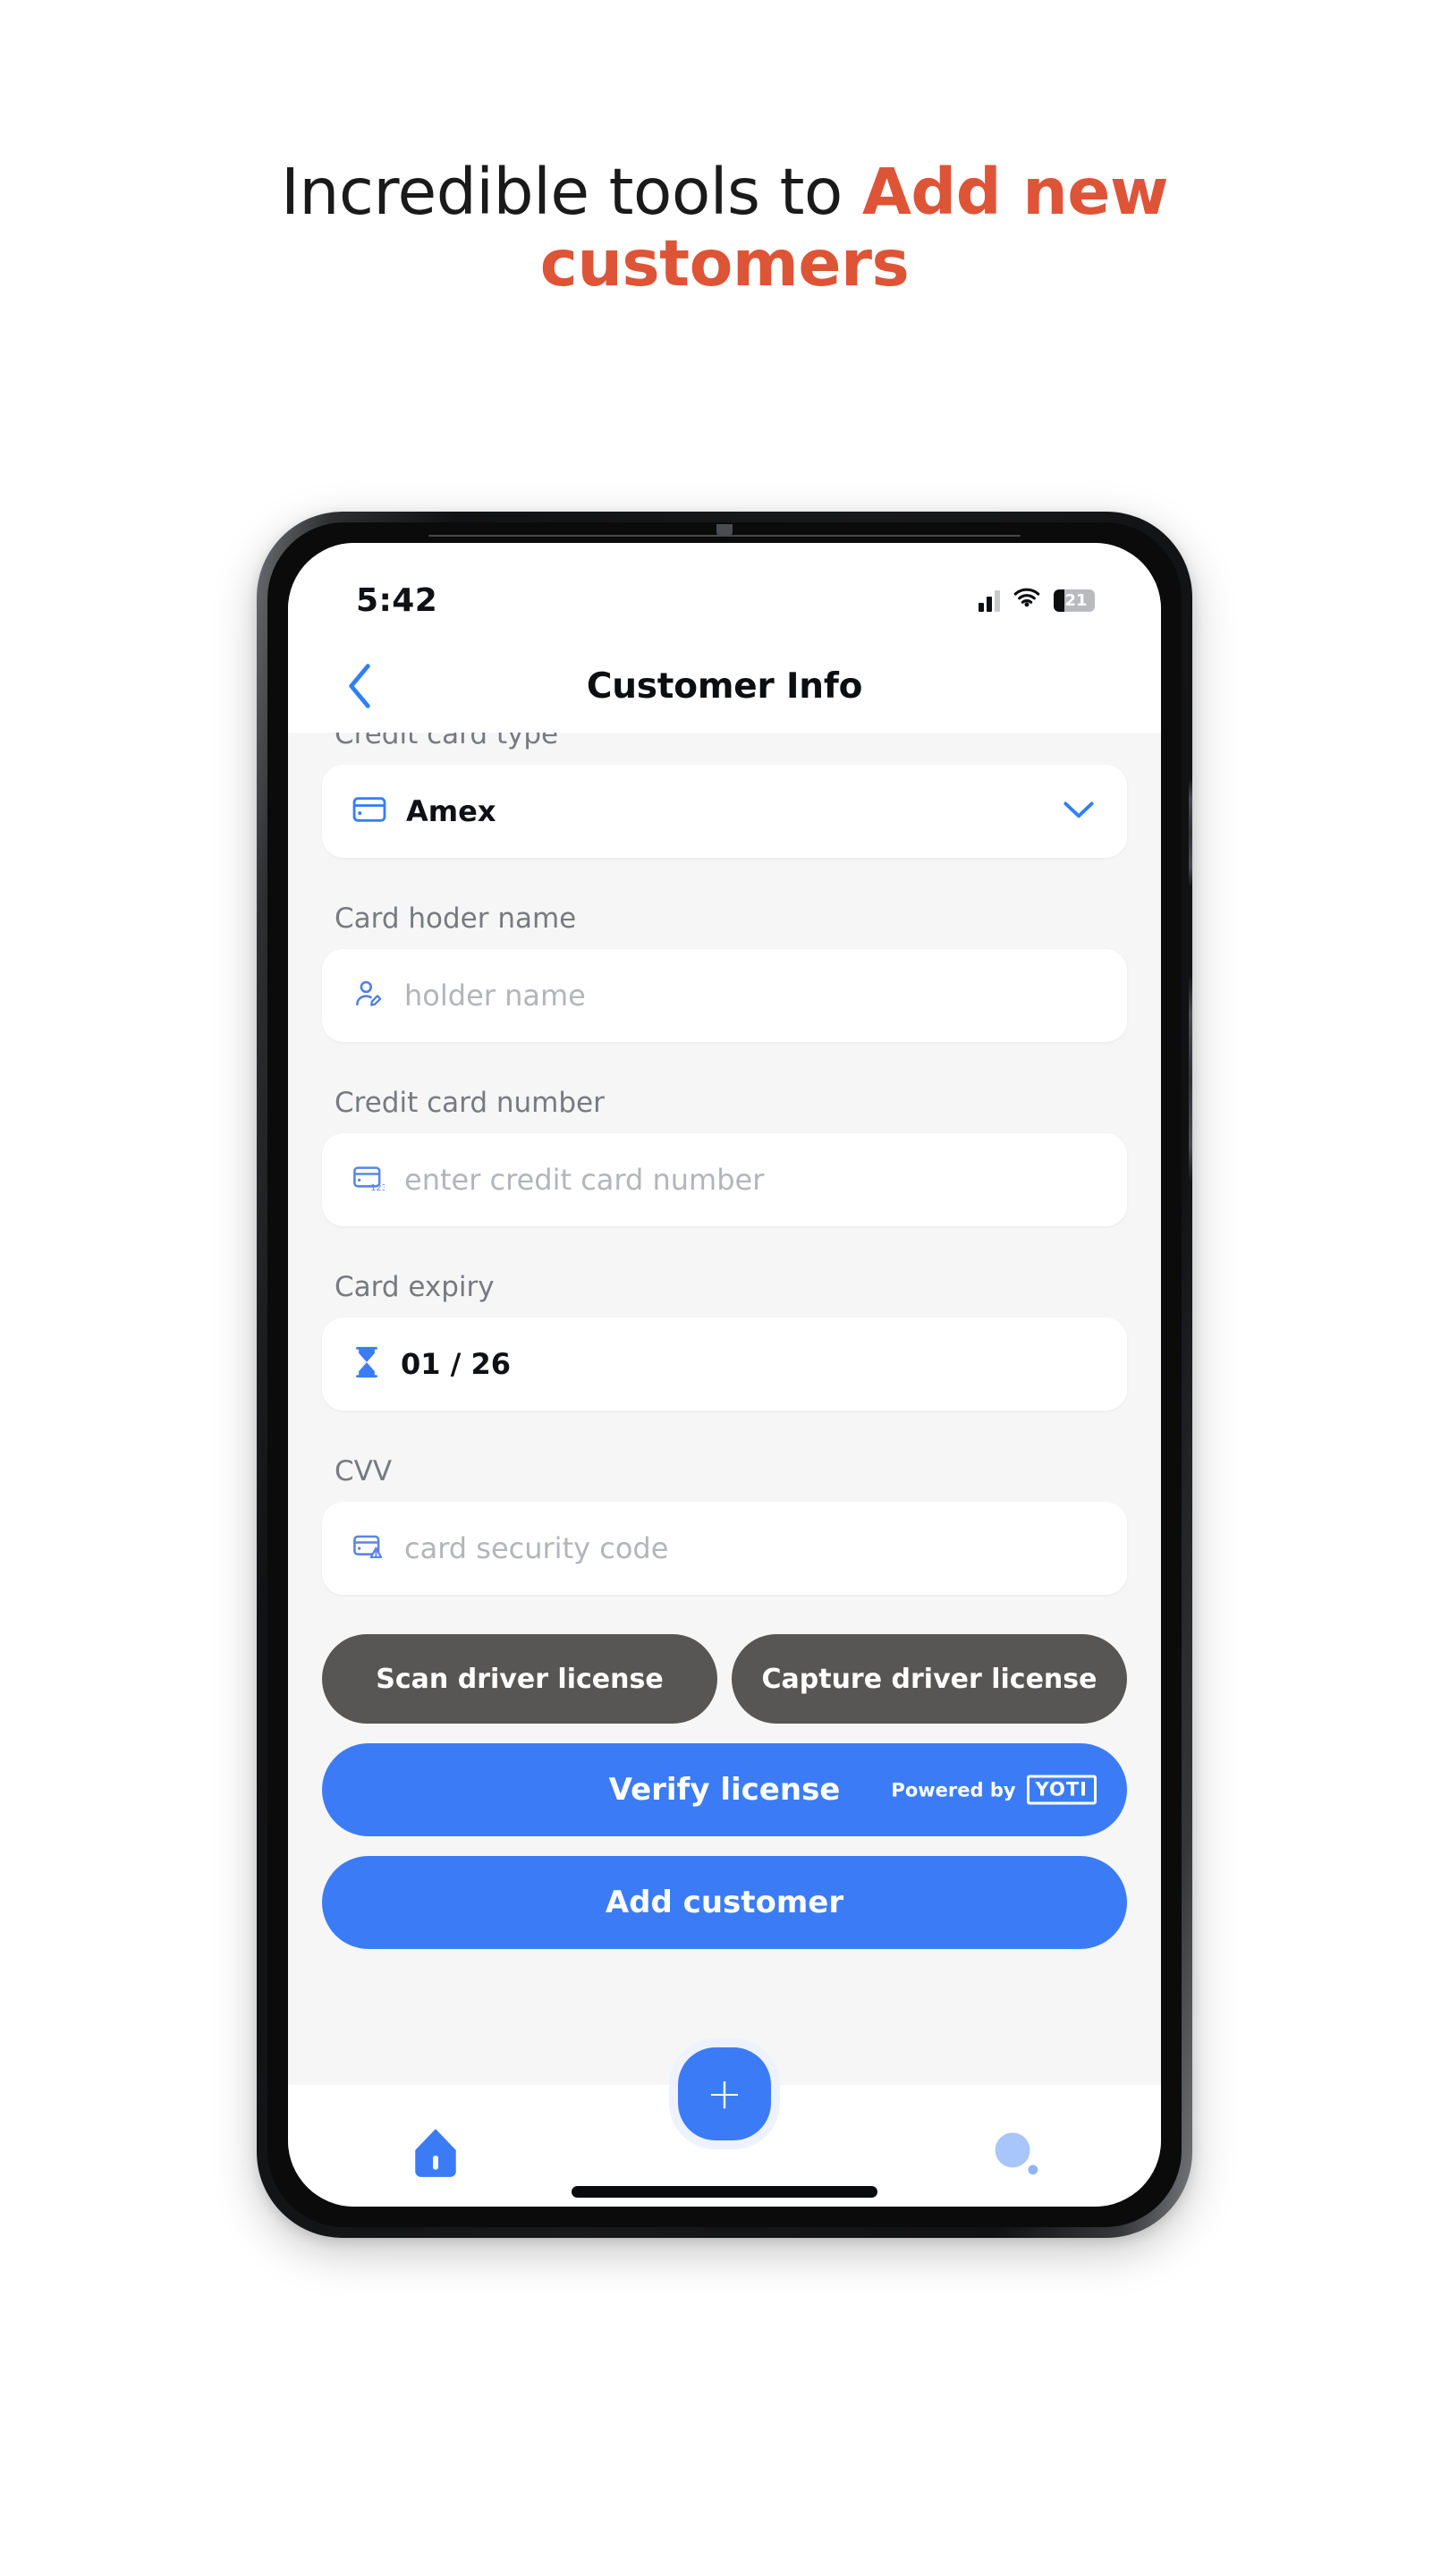 The width and height of the screenshot is (1449, 2576). Describe the element at coordinates (377, 1187) in the screenshot. I see `svg-text: 123` at that location.